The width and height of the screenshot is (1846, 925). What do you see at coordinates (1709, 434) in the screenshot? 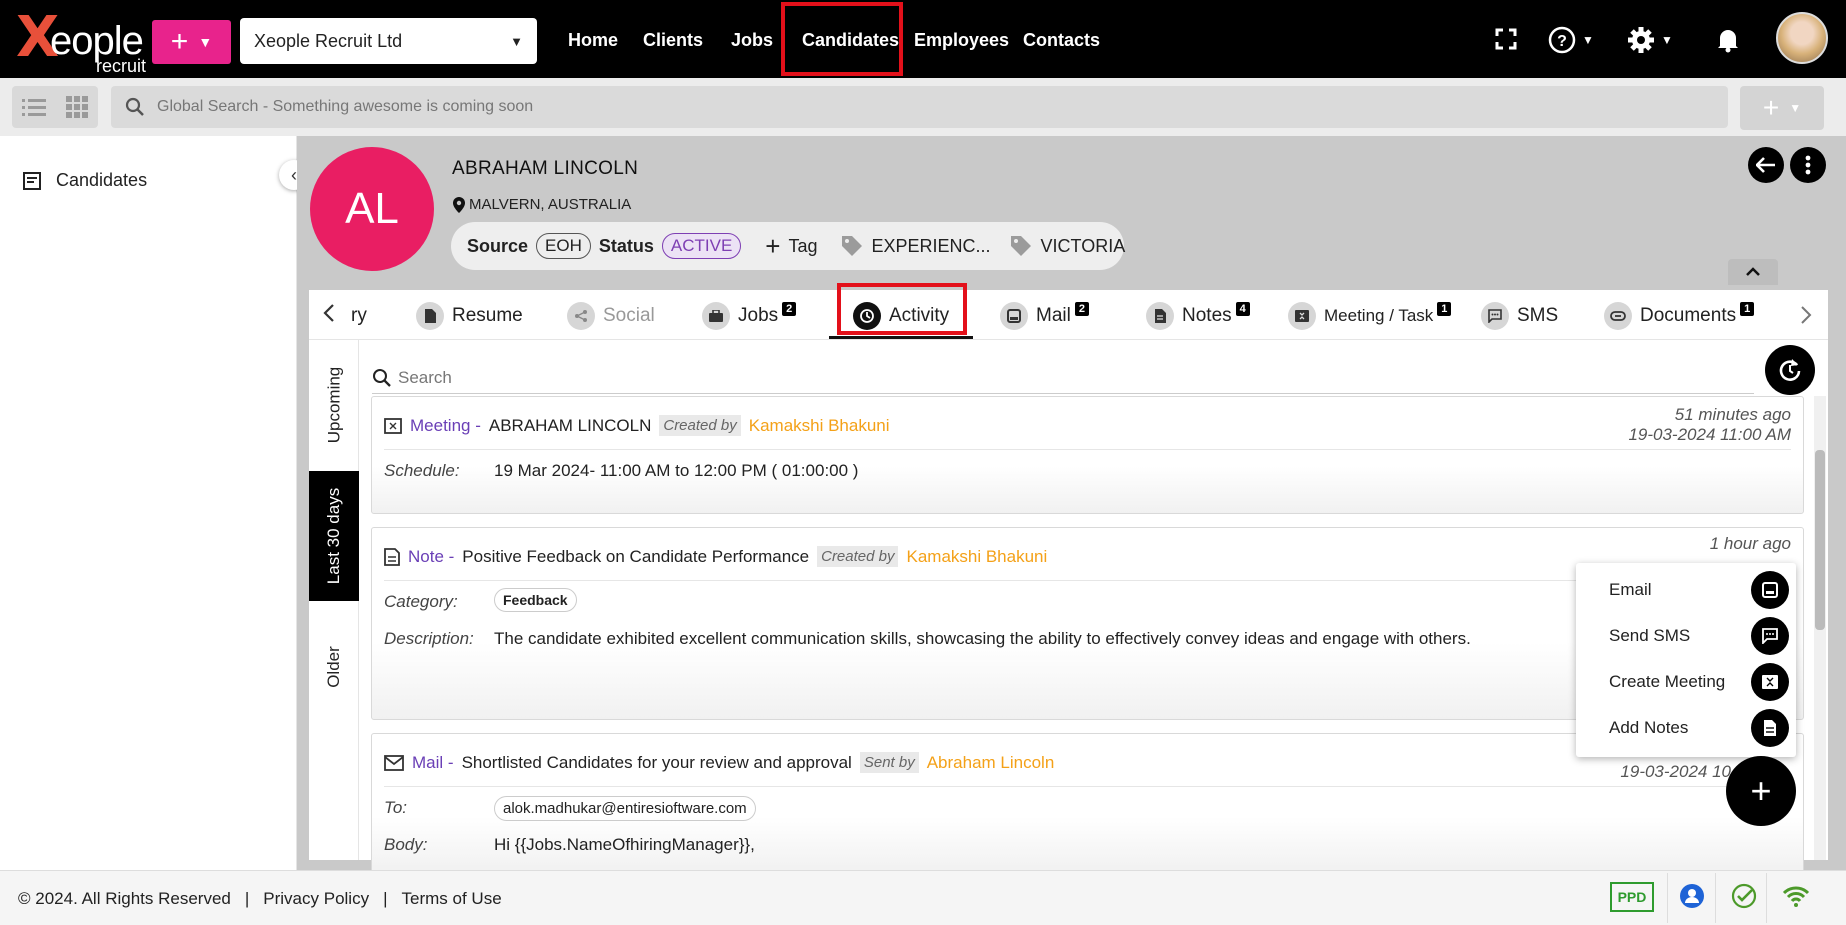
I see `activity-datetime: 19-03-2024 11:00 AM` at bounding box center [1709, 434].